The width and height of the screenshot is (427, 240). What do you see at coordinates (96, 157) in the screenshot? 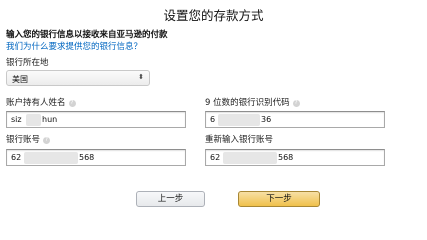
I see `account-number-input: 62 568` at bounding box center [96, 157].